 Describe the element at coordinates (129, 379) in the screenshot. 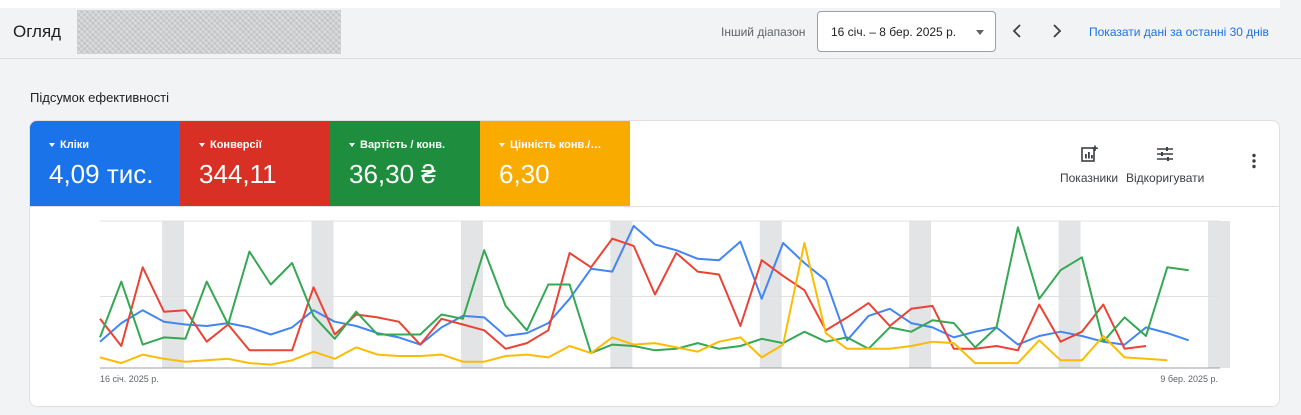

I see `x-axis-start-label: 16 січ. 2025 р.` at that location.